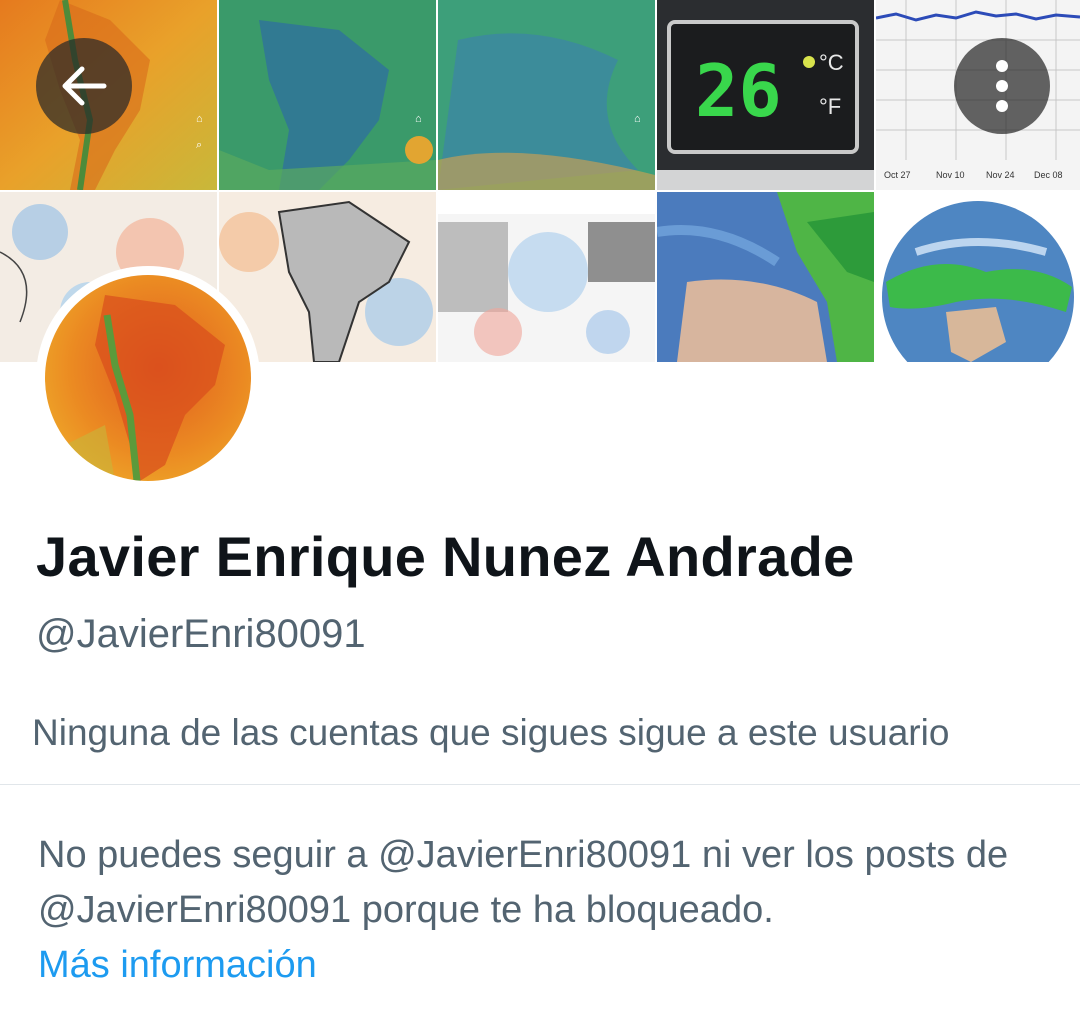 This screenshot has height=1031, width=1080. Describe the element at coordinates (831, 62) in the screenshot. I see `celsius-label: °C` at that location.